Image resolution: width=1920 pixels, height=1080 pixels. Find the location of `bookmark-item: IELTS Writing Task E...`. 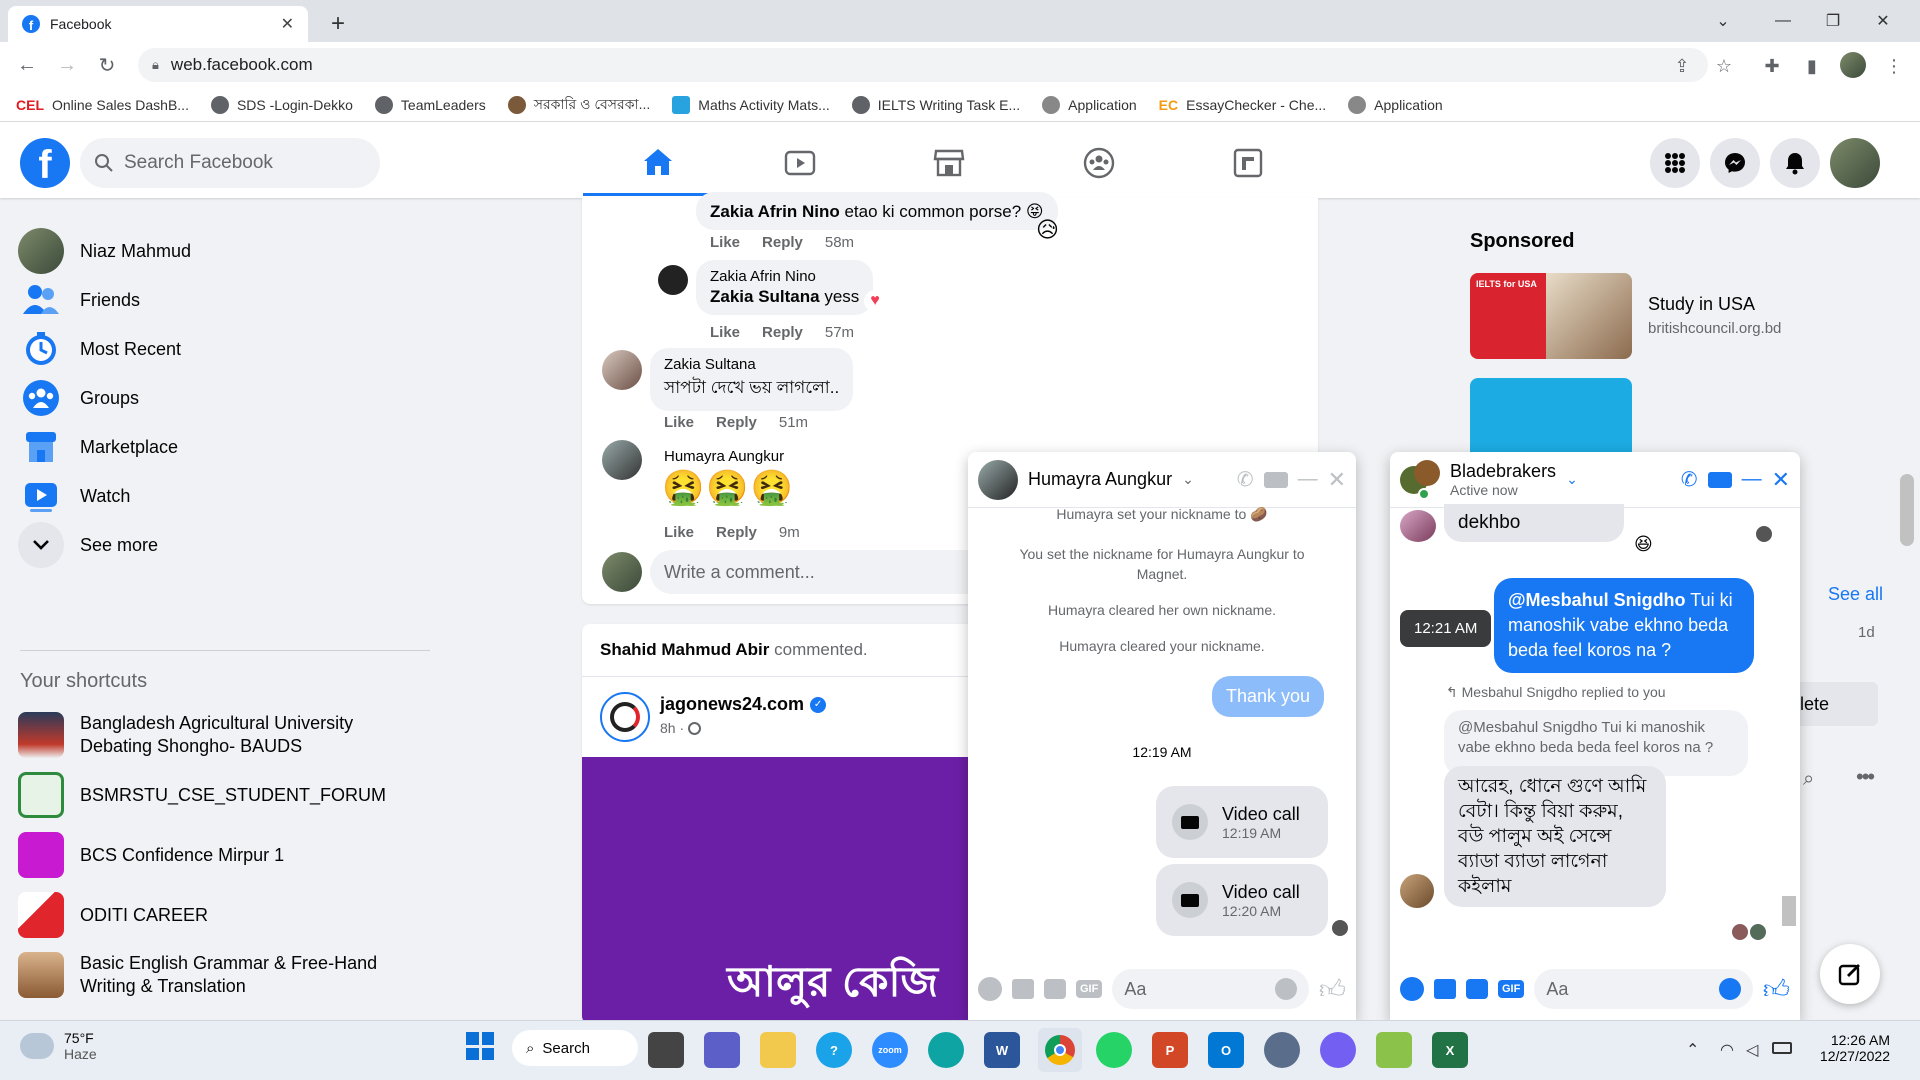

bookmark-item: IELTS Writing Task E... is located at coordinates (935, 104).